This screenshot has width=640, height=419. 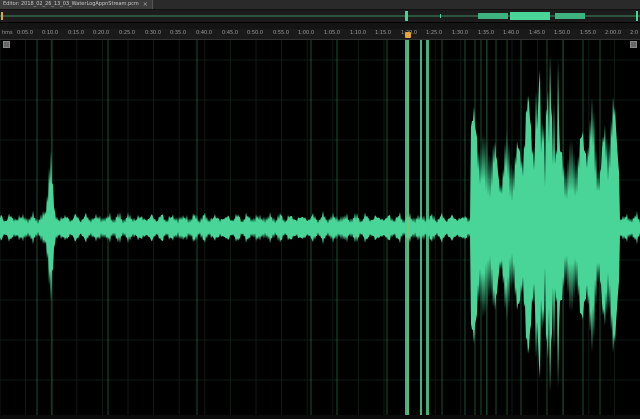 I want to click on overview-waveform-strip, so click(x=320, y=16).